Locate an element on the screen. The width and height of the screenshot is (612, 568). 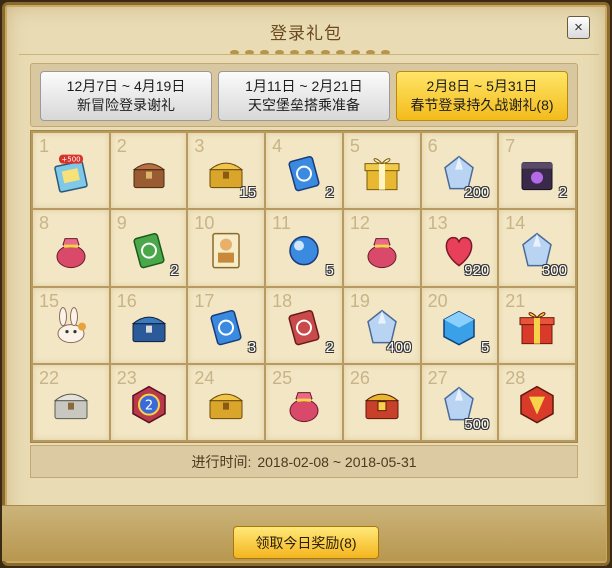
blue-chest-icon is located at coordinates (149, 328).